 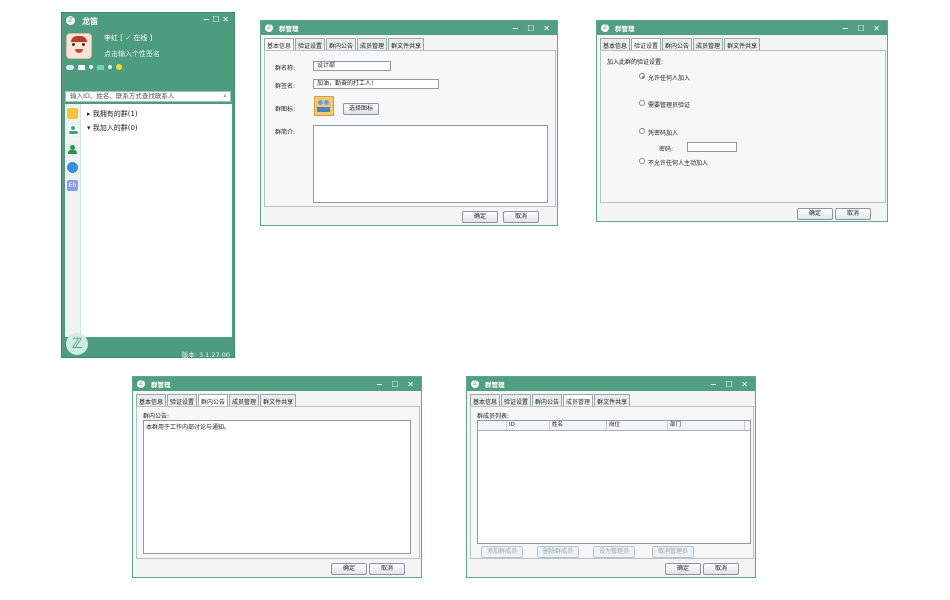 I want to click on apps-icon: Eh, so click(x=72, y=185).